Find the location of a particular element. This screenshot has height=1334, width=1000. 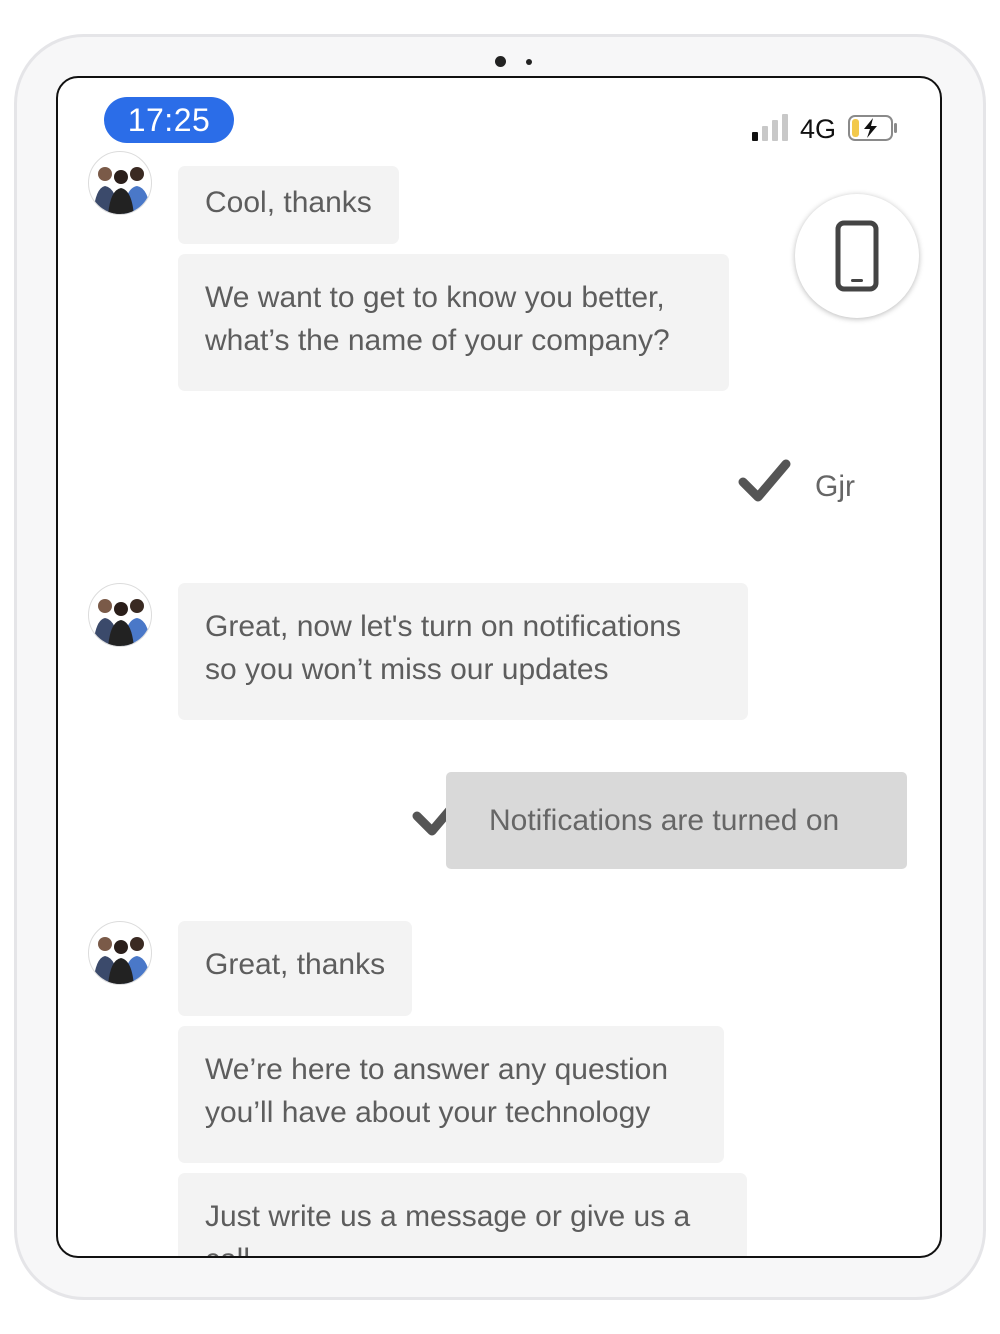

message-text: Great, thanks is located at coordinates (295, 964).